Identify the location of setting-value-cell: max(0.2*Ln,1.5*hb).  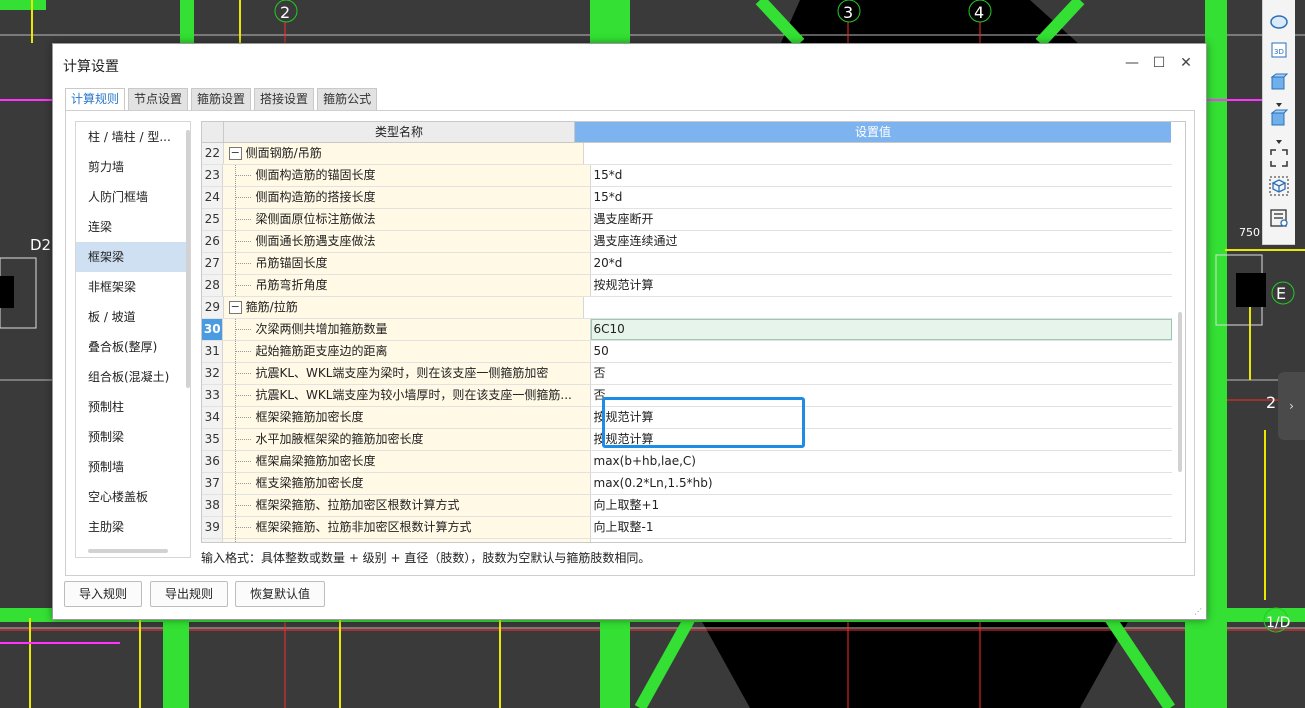
(882, 483).